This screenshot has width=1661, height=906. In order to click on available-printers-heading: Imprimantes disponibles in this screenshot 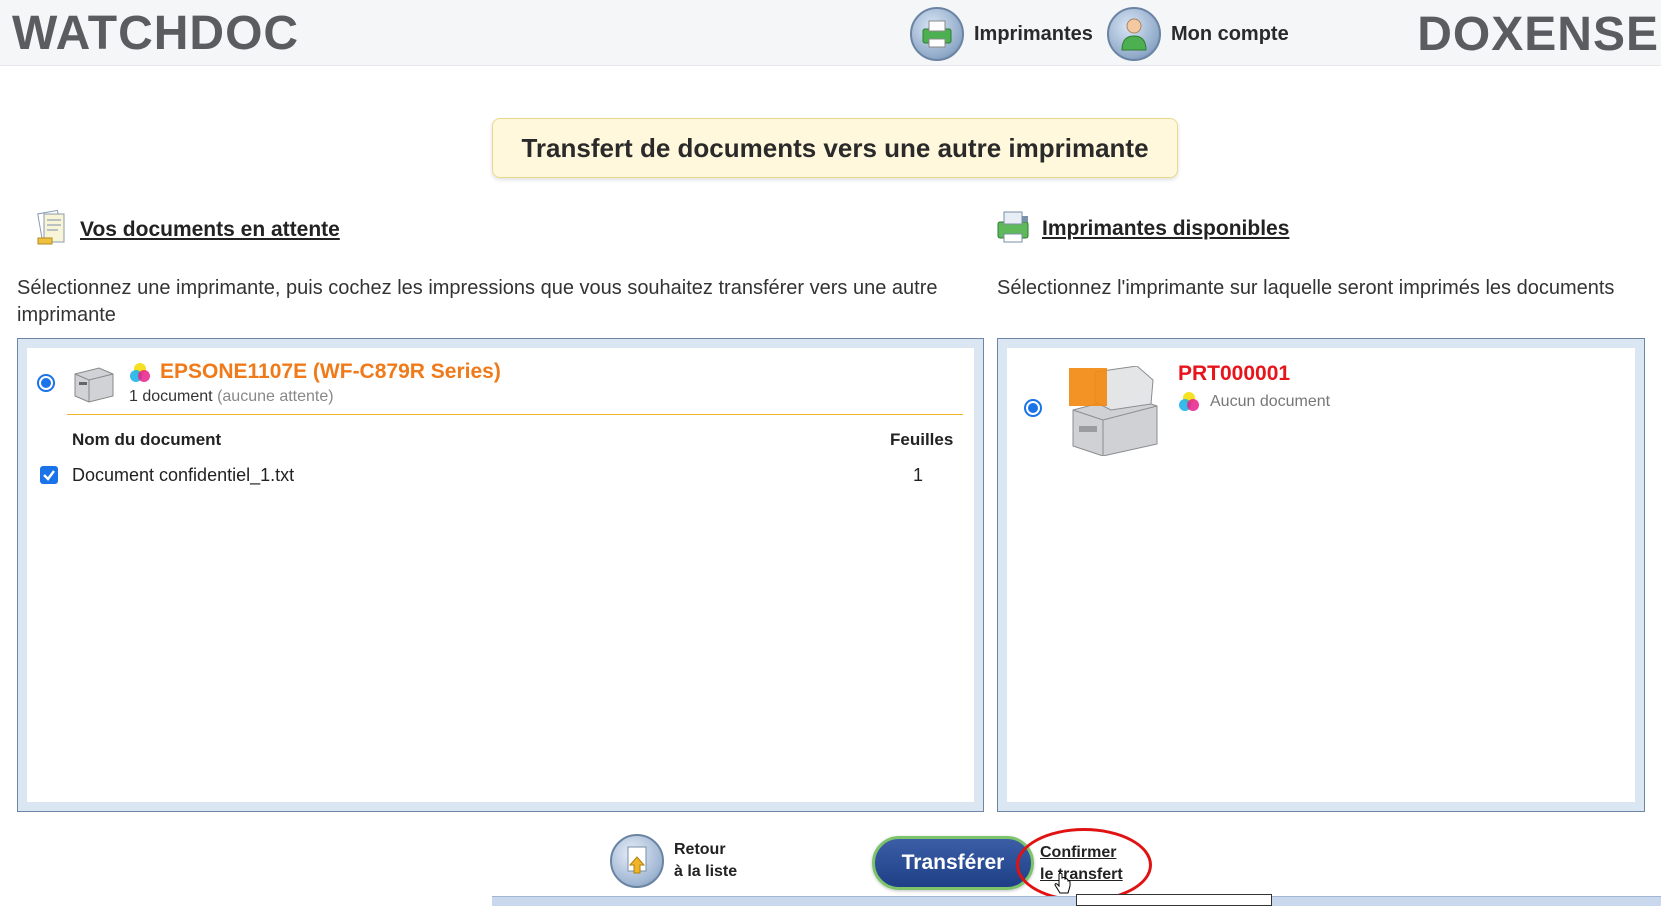, I will do `click(1141, 229)`.